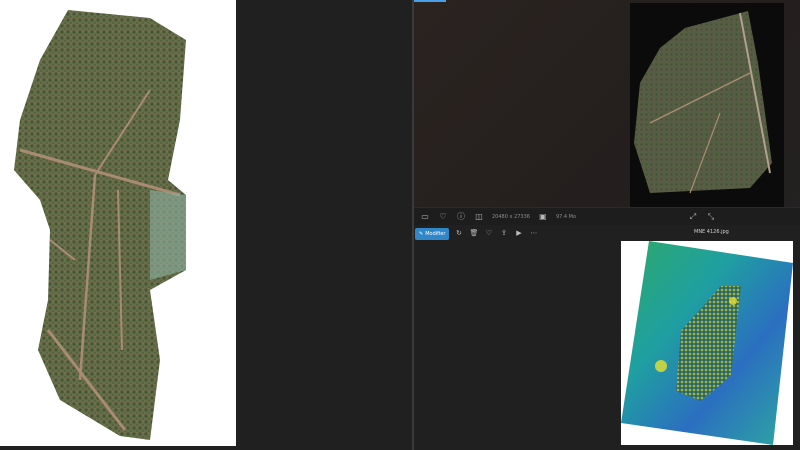  I want to click on rotate-icon: ↻, so click(458, 233).